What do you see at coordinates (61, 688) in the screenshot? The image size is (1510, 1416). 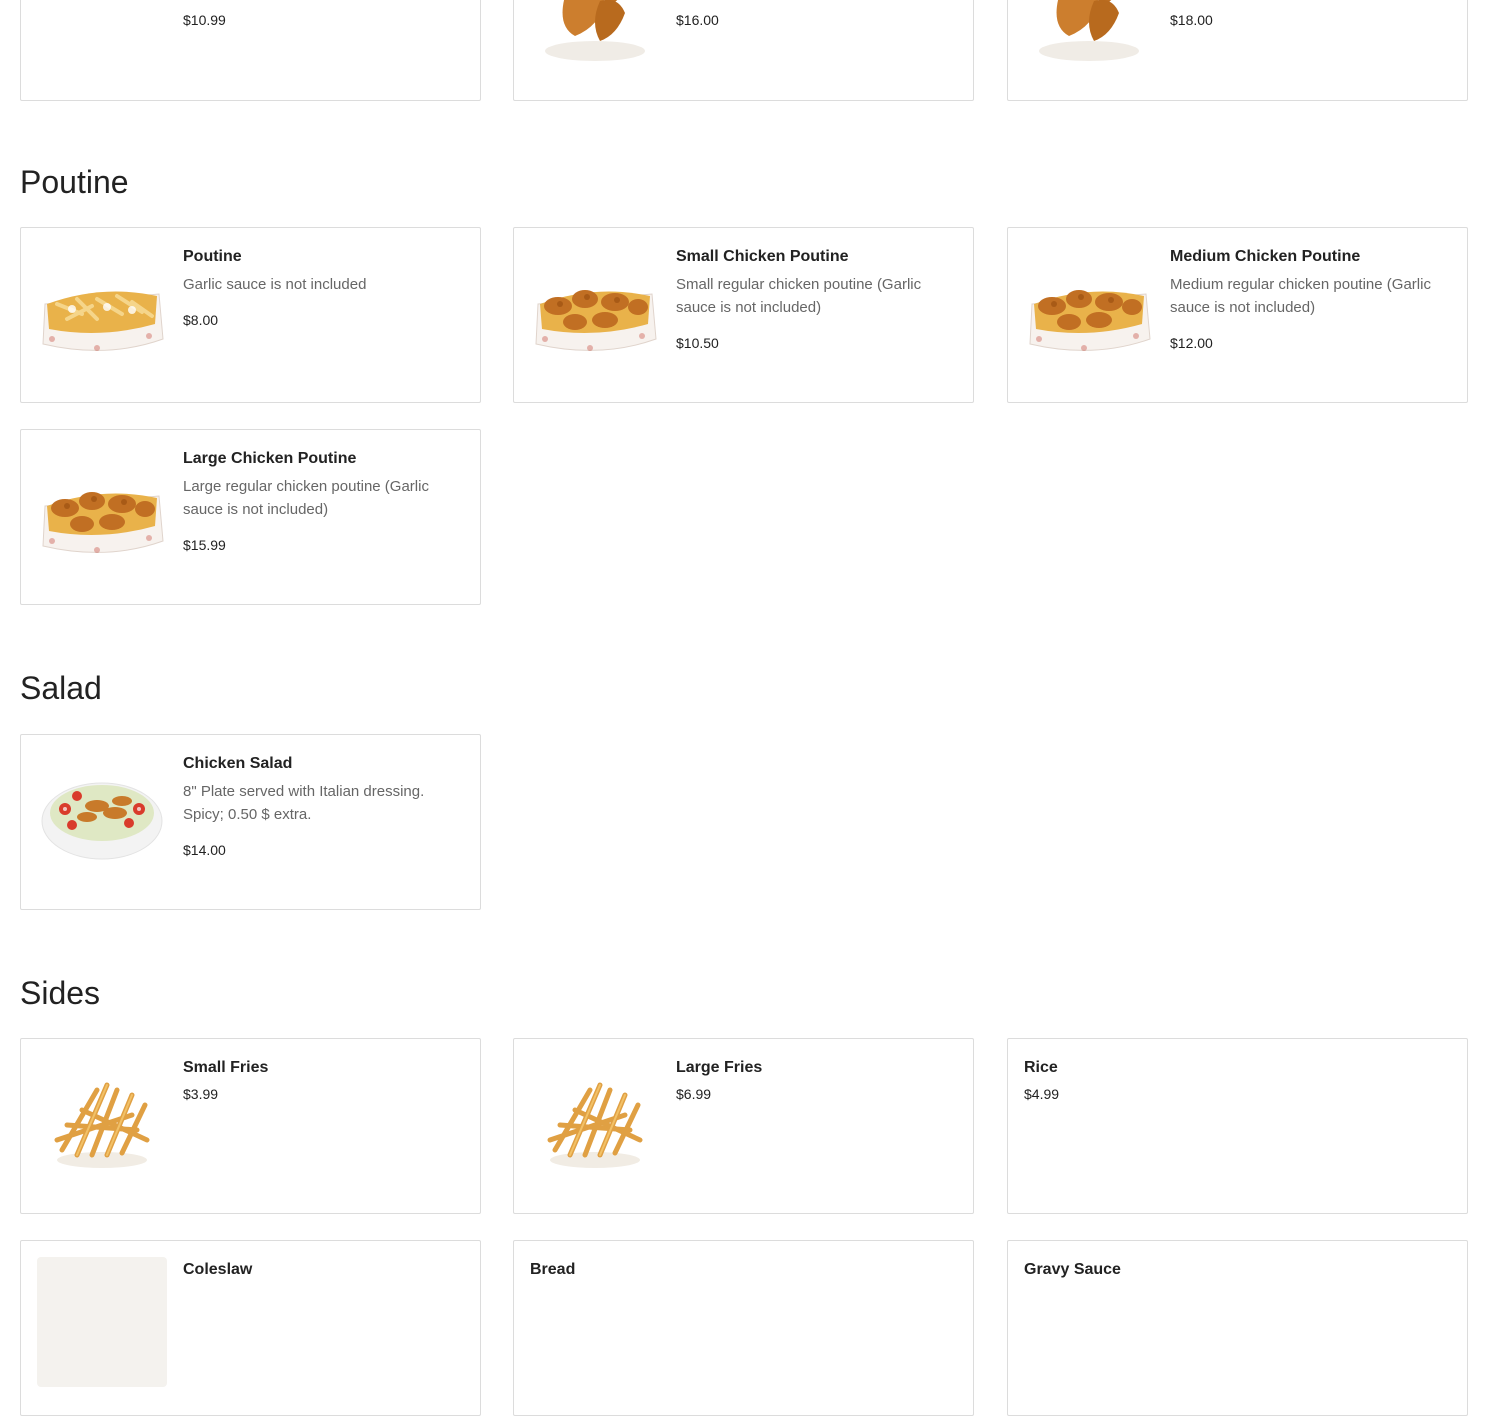 I see `section-title-salad: Salad` at bounding box center [61, 688].